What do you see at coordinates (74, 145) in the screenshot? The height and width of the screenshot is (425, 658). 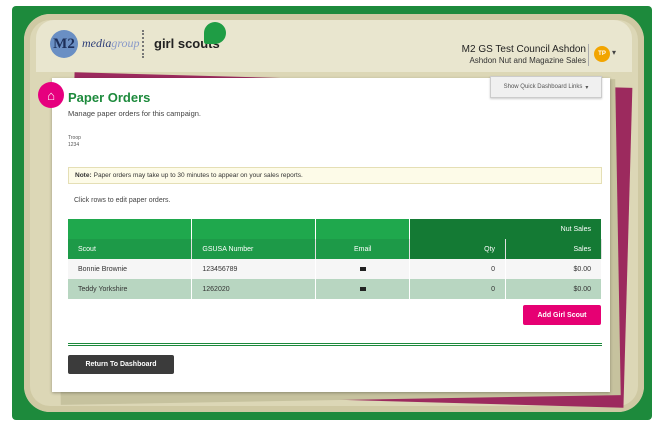 I see `troop-number: 1234` at bounding box center [74, 145].